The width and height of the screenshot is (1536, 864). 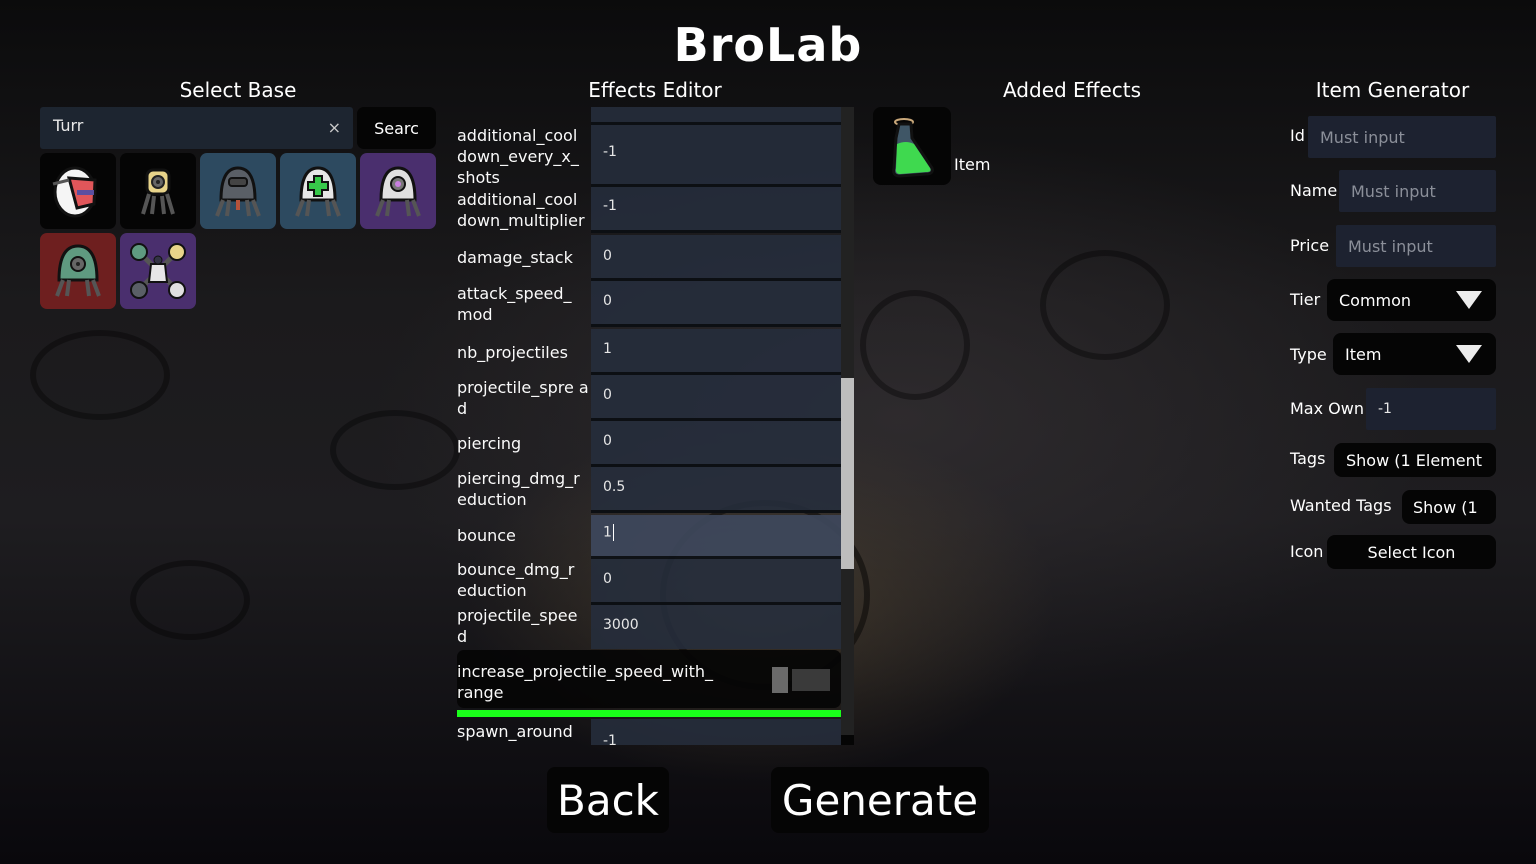 I want to click on effect-label: damage_stack, so click(x=515, y=257).